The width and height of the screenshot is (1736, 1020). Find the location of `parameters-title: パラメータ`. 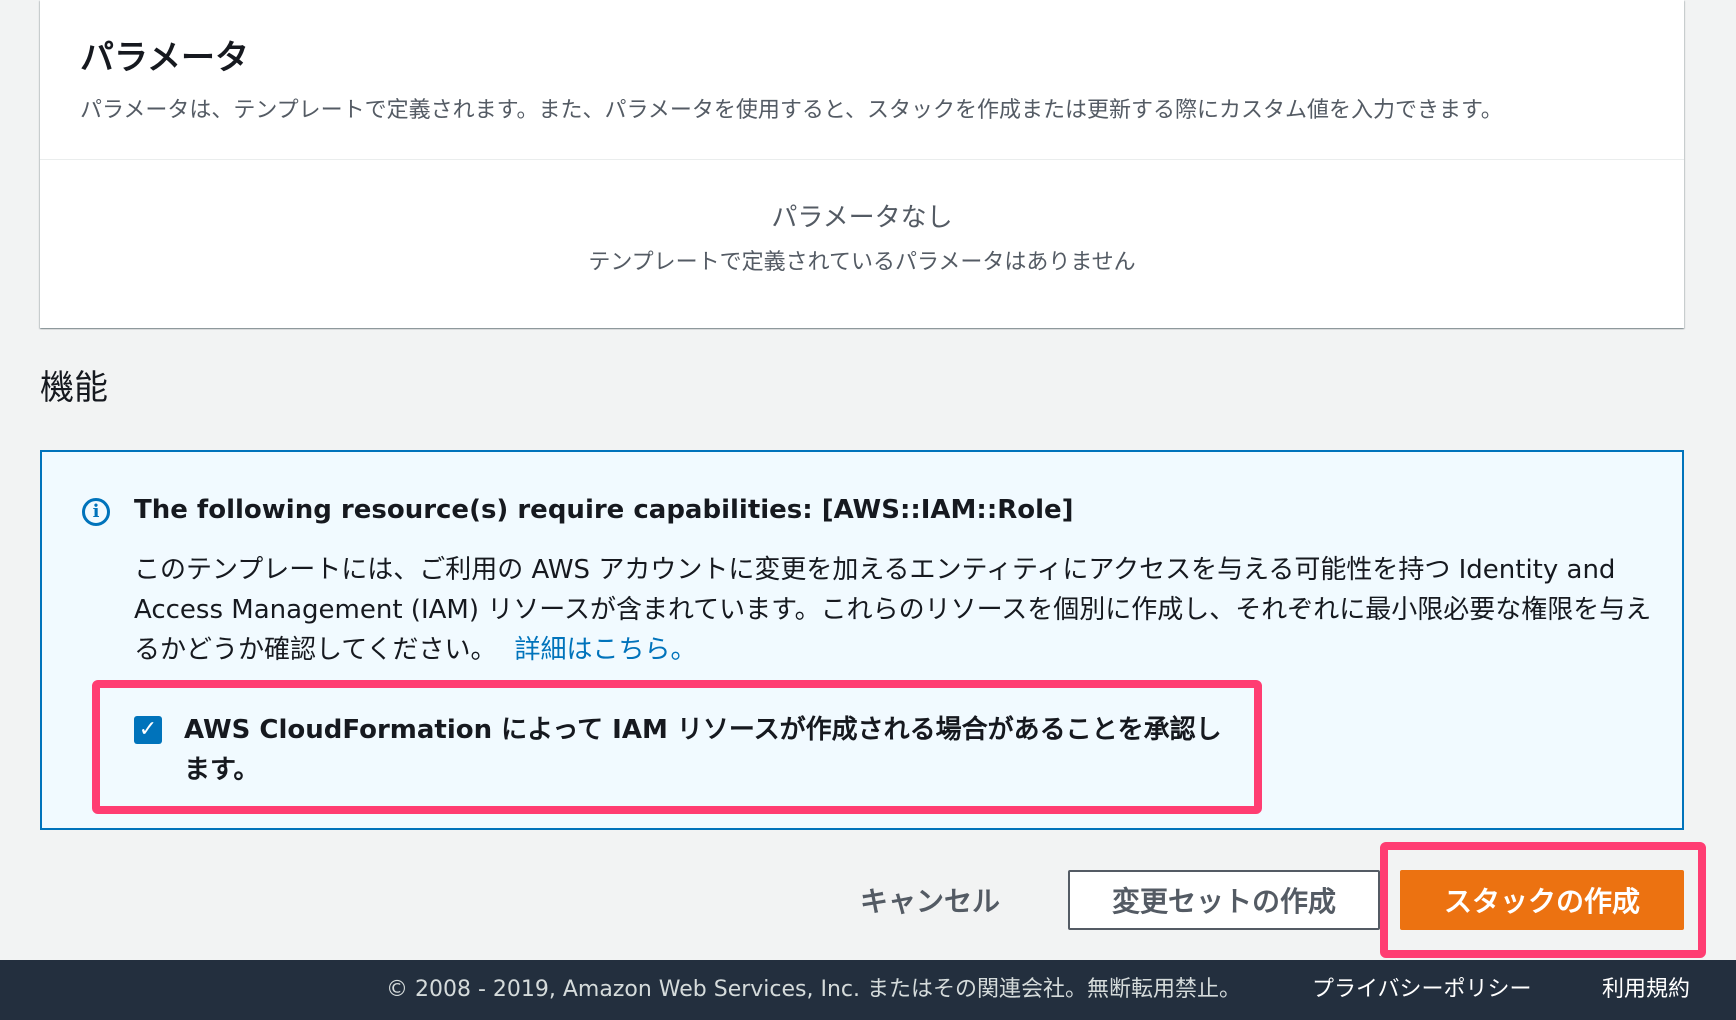

parameters-title: パラメータ is located at coordinates (164, 58).